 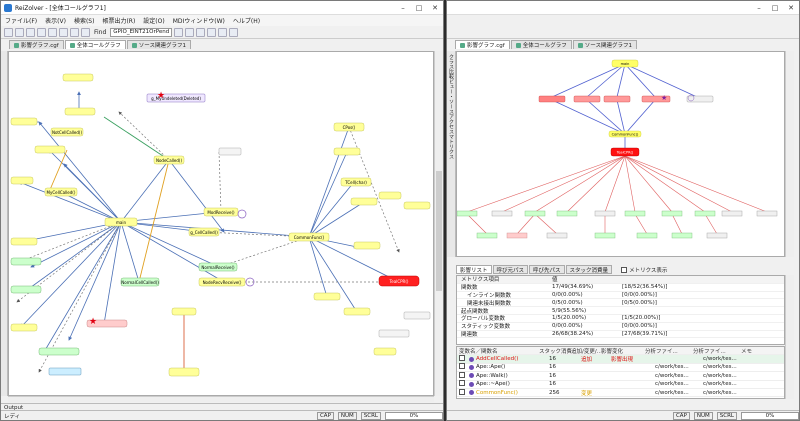 What do you see at coordinates (153, 20) in the screenshot?
I see `menu-settings: 設定(O)` at bounding box center [153, 20].